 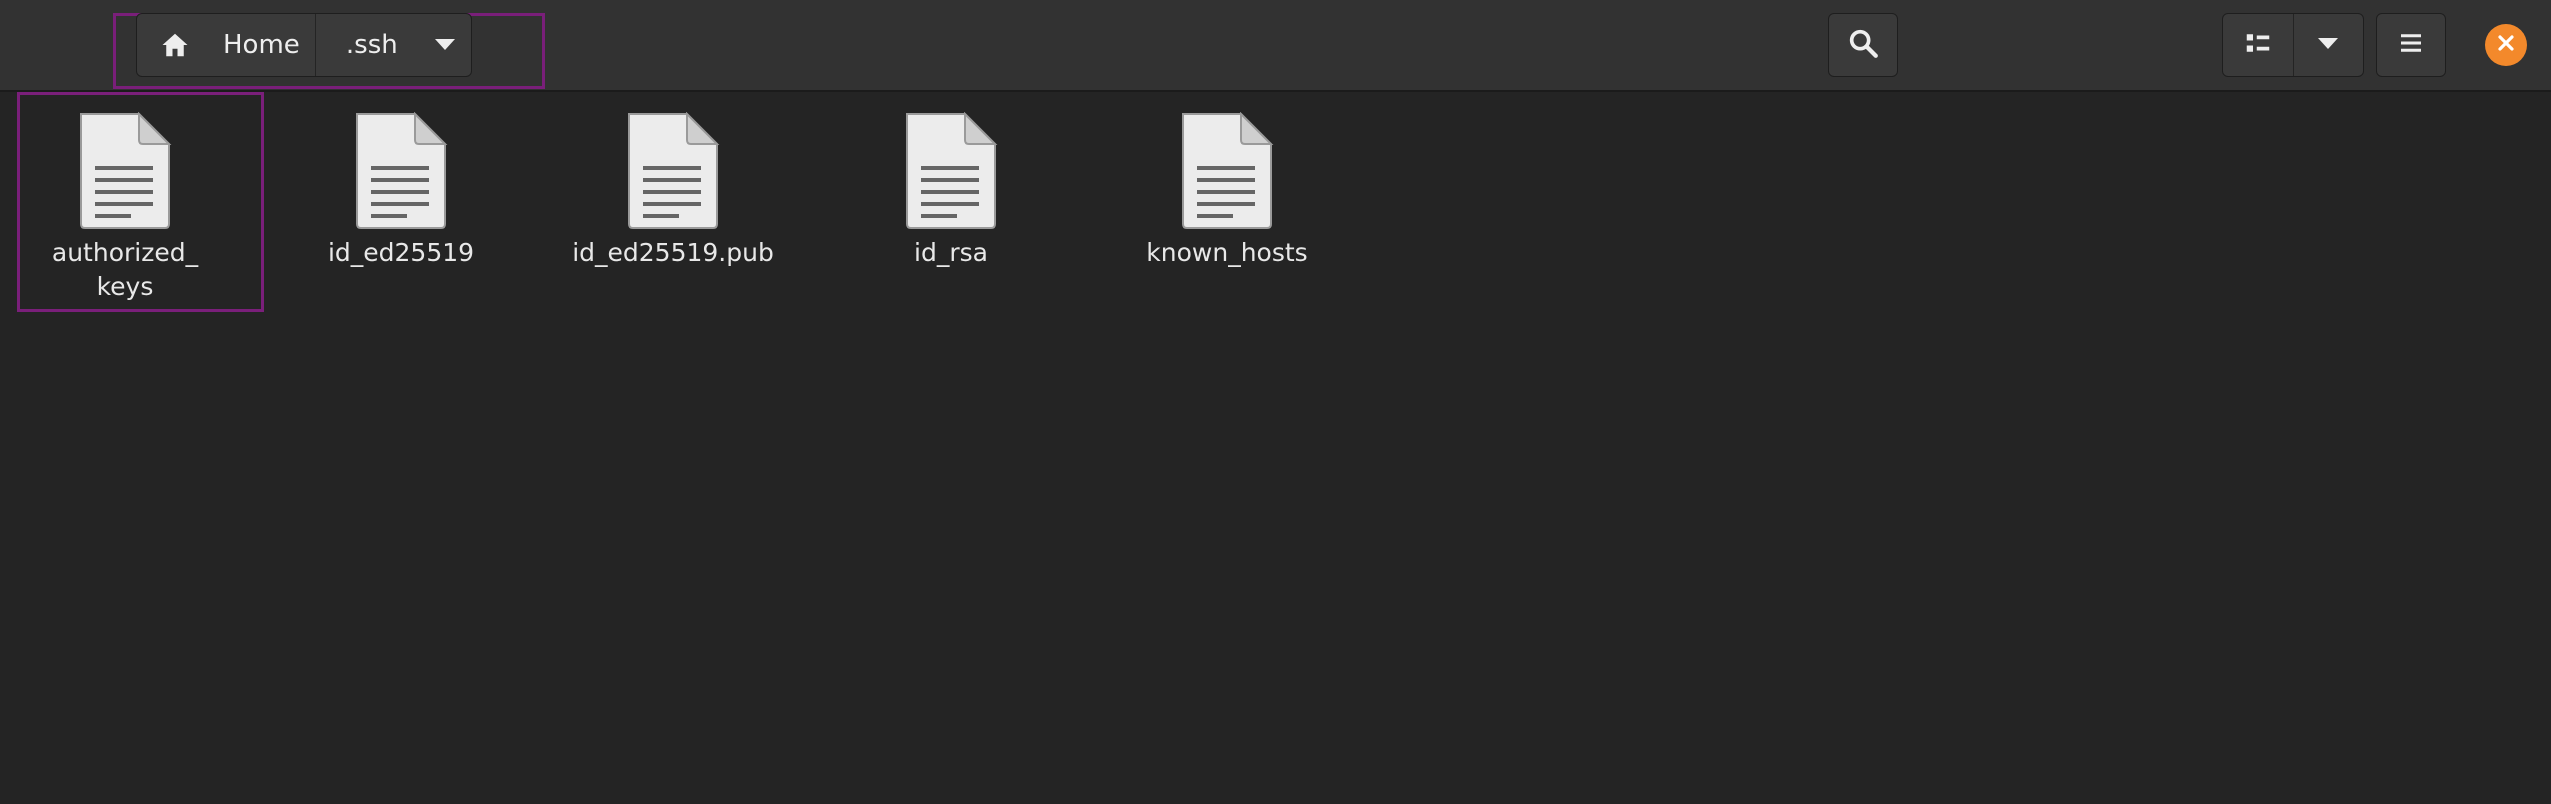 I want to click on file-item: id_rsa, so click(x=951, y=191).